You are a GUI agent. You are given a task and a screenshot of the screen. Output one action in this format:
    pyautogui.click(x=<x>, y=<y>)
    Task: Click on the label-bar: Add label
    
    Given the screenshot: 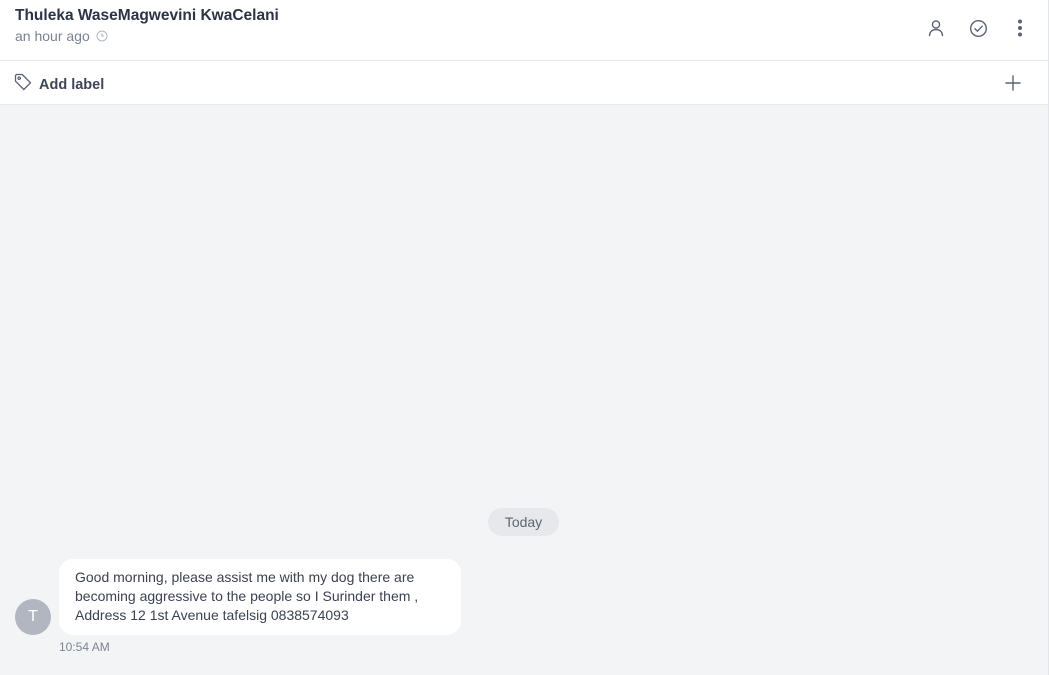 What is the action you would take?
    pyautogui.click(x=524, y=83)
    